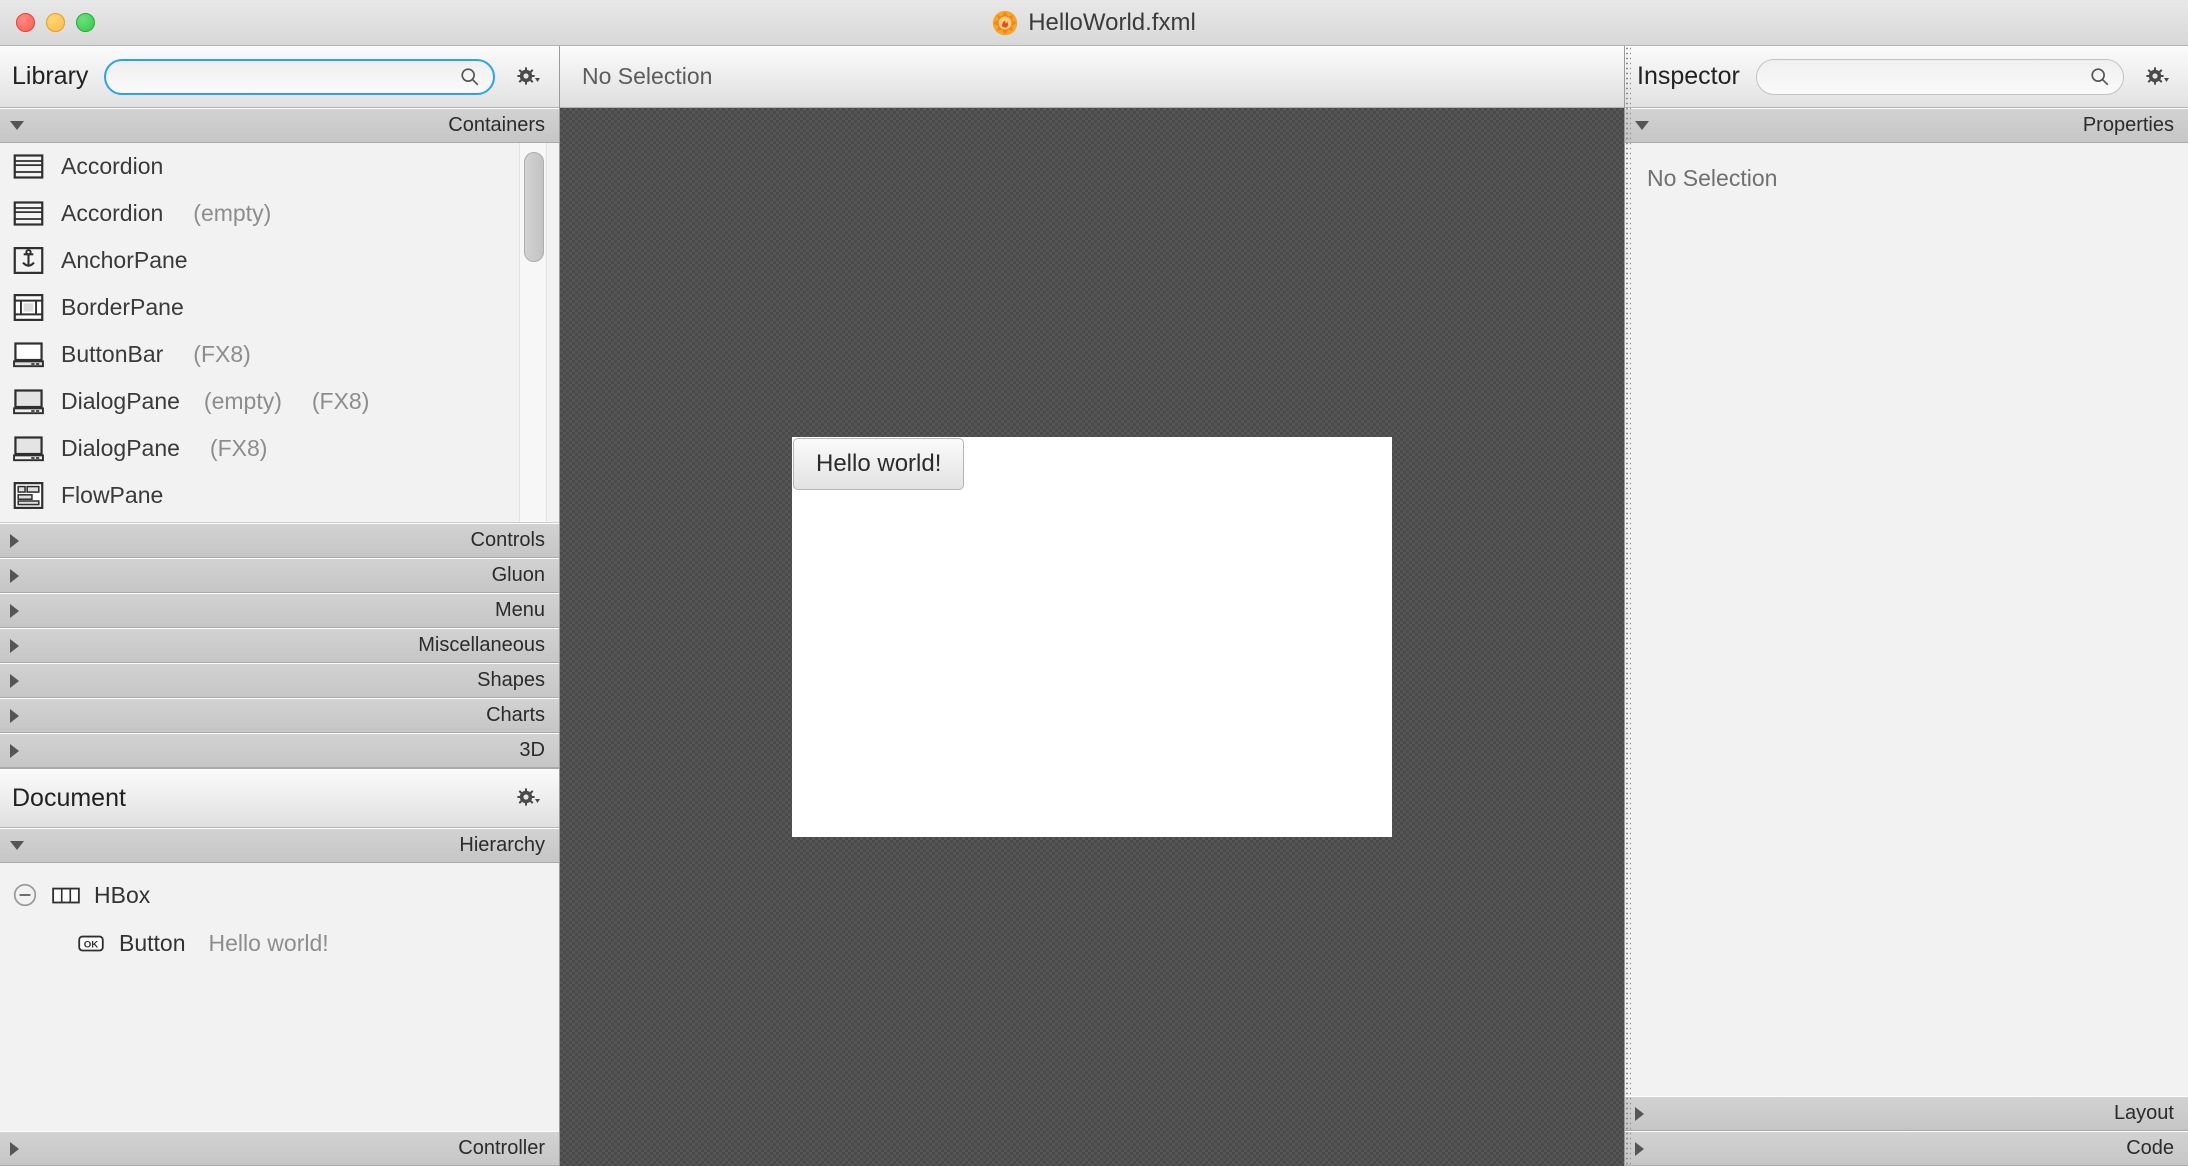  I want to click on traffic-lights, so click(55, 22).